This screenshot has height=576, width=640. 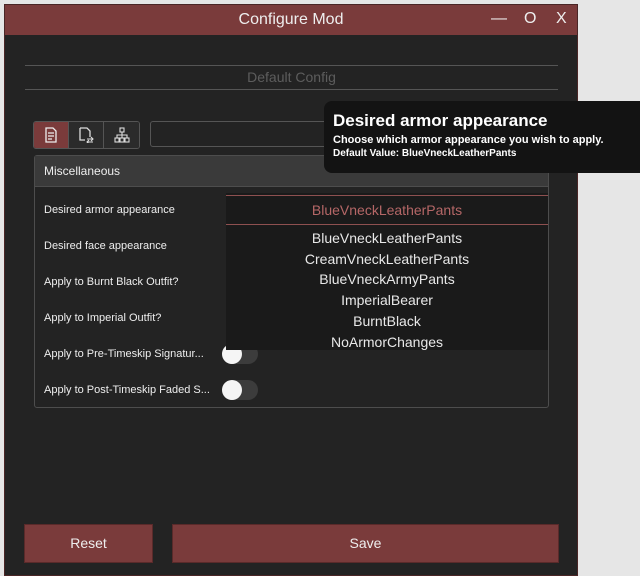 I want to click on toggle-post-timeskip, so click(x=240, y=390).